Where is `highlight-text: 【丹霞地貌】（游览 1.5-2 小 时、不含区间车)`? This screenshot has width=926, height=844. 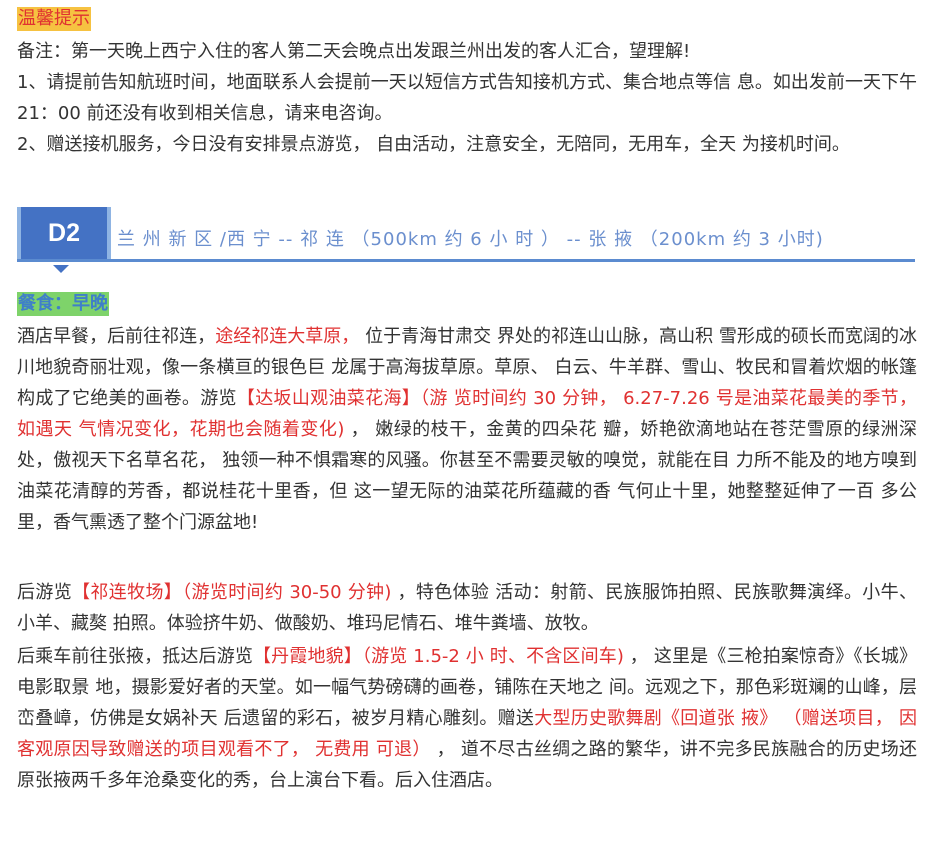
highlight-text: 【丹霞地貌】（游览 1.5-2 小 时、不含区间车) is located at coordinates (438, 656).